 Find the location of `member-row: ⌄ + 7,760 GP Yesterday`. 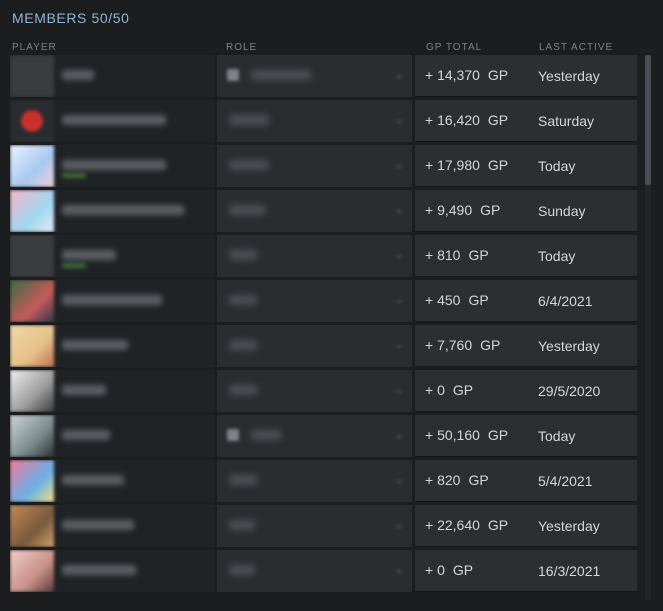

member-row: ⌄ + 7,760 GP Yesterday is located at coordinates (321, 346).